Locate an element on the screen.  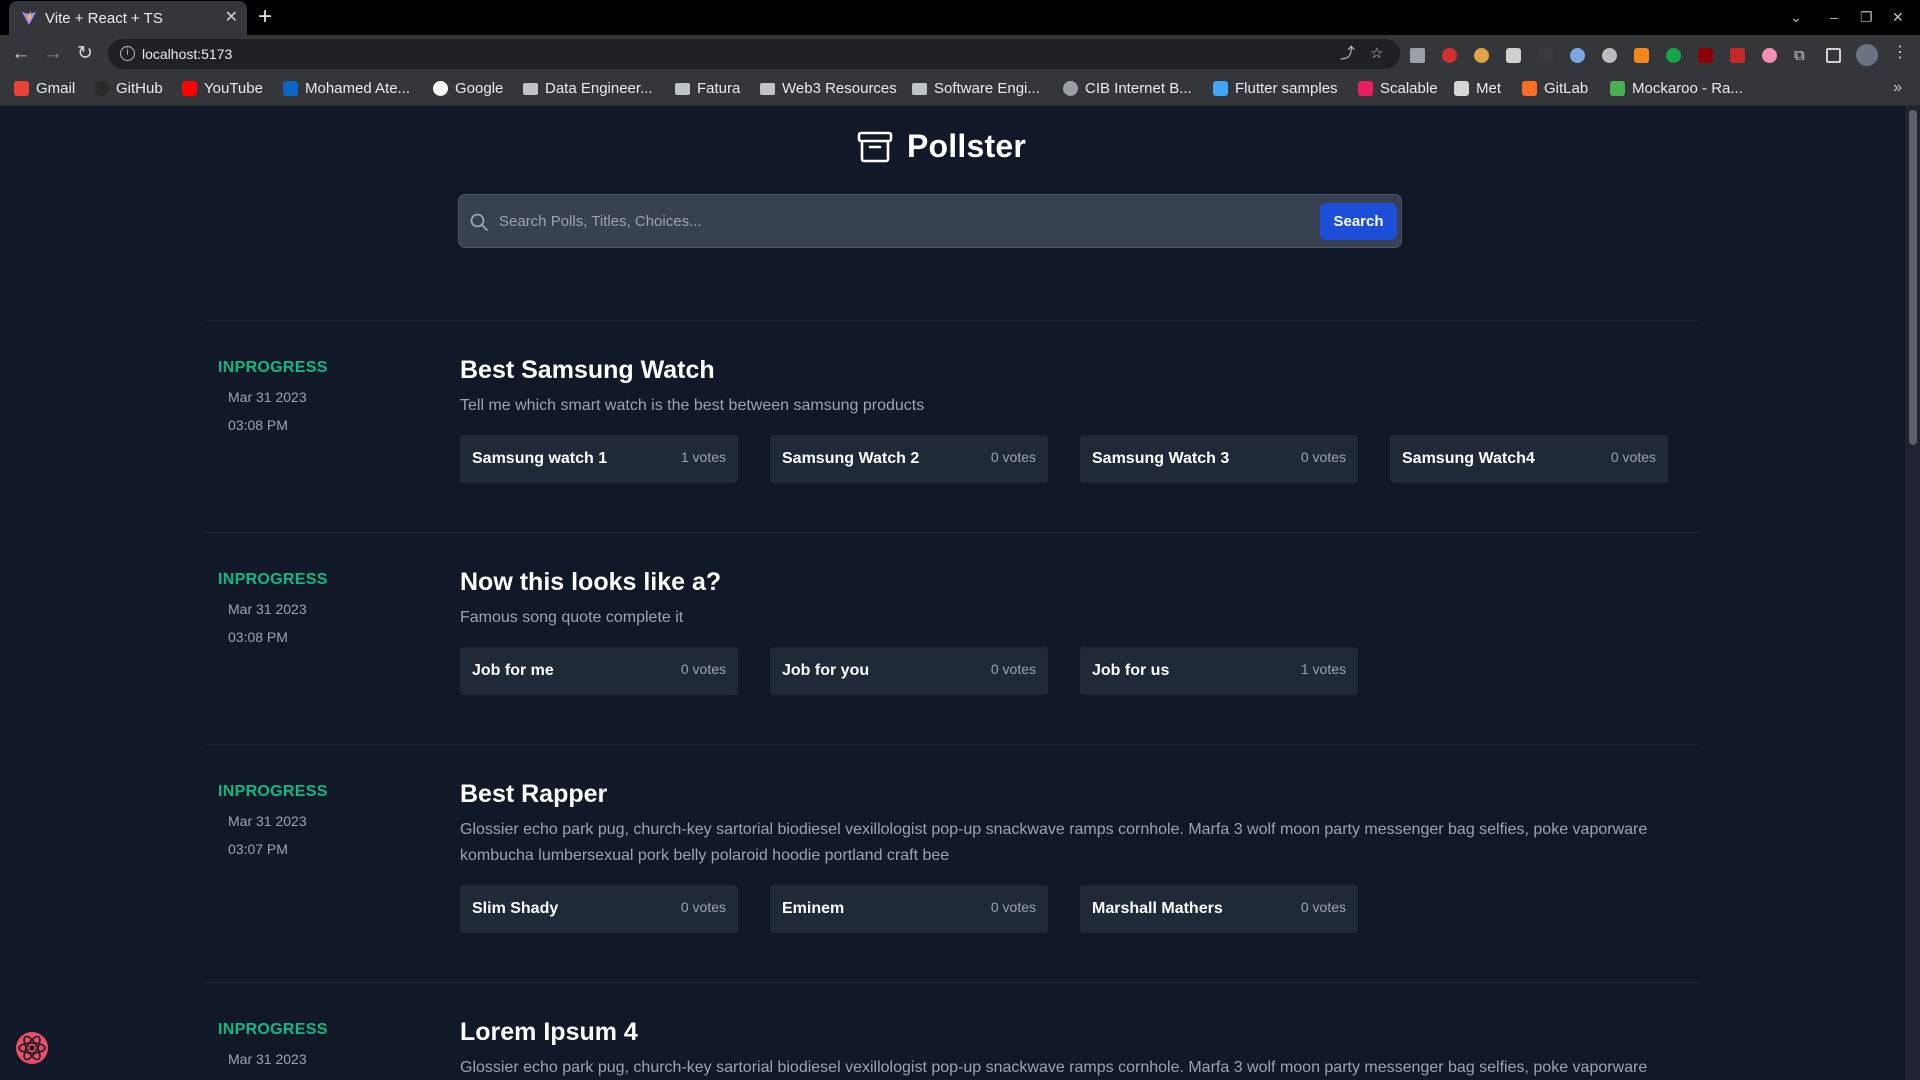
poll-choice: Samsung Watch4 0 votes is located at coordinates (1529, 459).